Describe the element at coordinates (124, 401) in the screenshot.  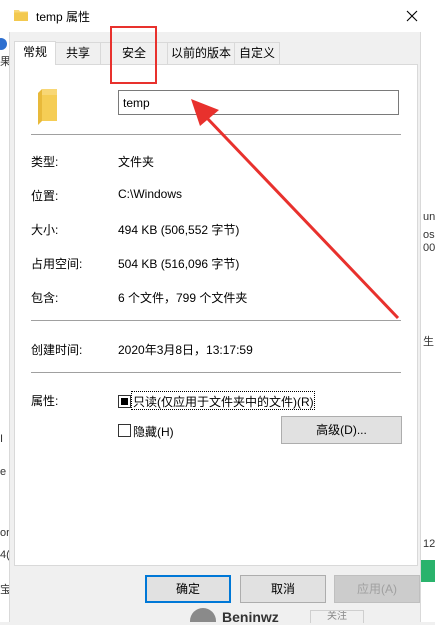
I see `readonly-checkbox` at that location.